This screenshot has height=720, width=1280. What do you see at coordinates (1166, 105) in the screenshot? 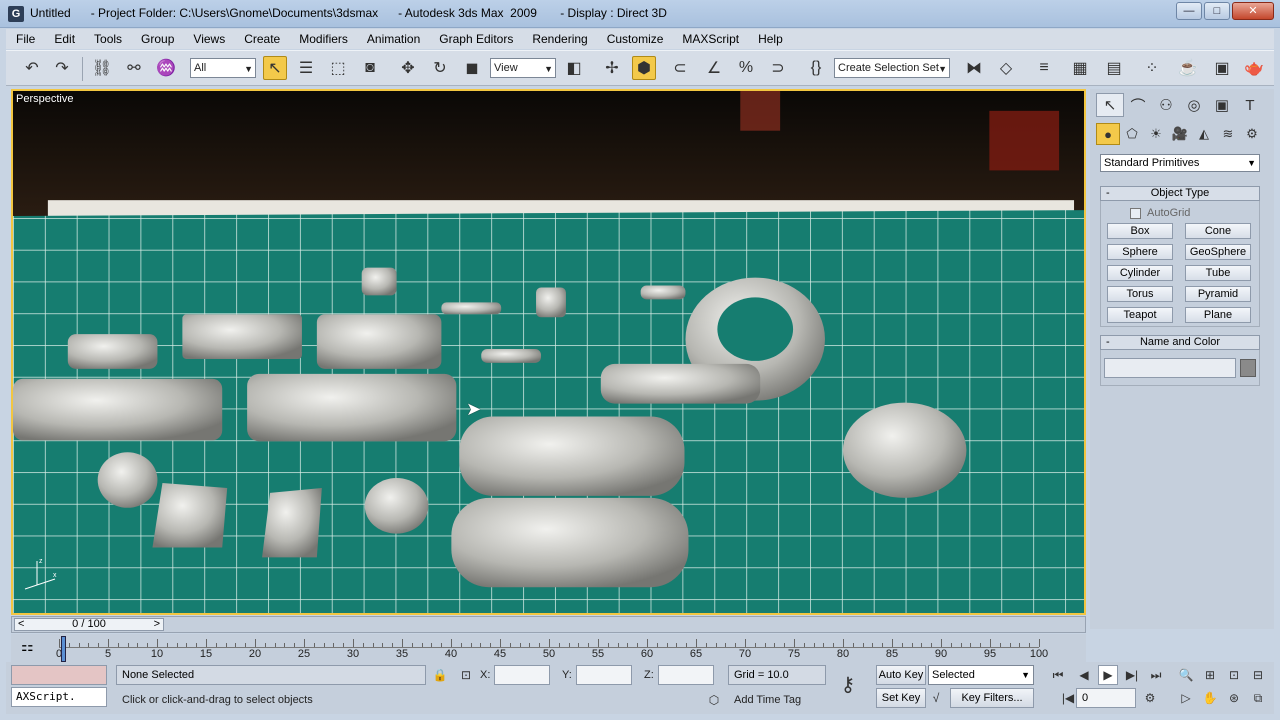
I see `hierarchy-tab-icon: ⚇` at bounding box center [1166, 105].